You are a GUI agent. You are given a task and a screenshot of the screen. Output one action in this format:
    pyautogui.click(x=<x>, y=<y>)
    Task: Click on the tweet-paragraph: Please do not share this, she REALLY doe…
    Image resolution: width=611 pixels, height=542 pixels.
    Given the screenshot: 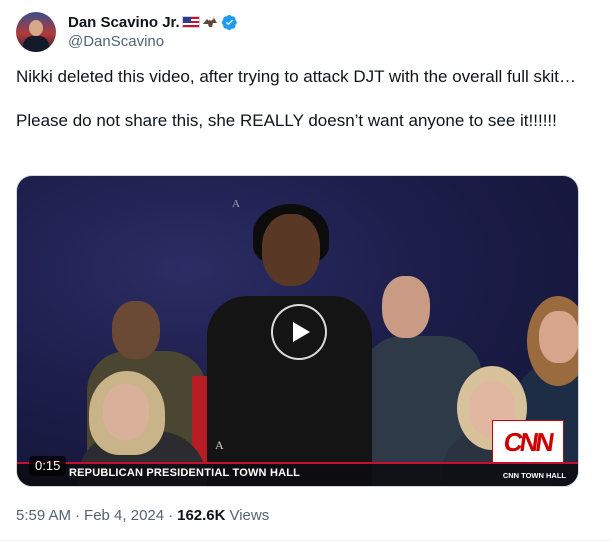 What is the action you would take?
    pyautogui.click(x=286, y=120)
    